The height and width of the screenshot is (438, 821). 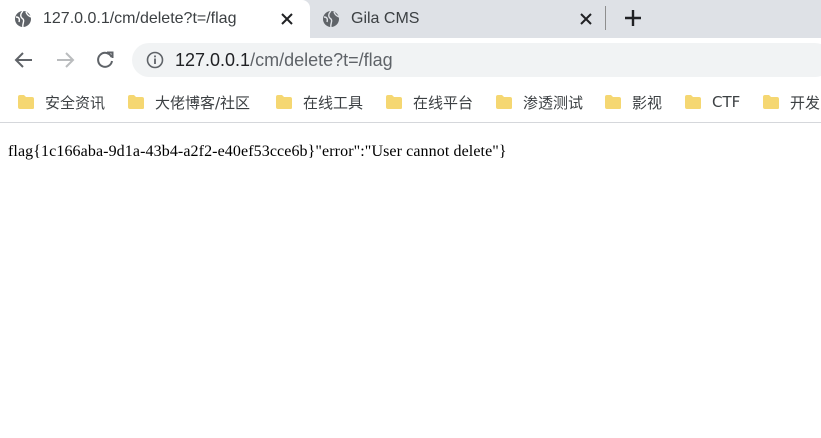 I want to click on bookmark-folder: 在线平台, so click(x=429, y=102).